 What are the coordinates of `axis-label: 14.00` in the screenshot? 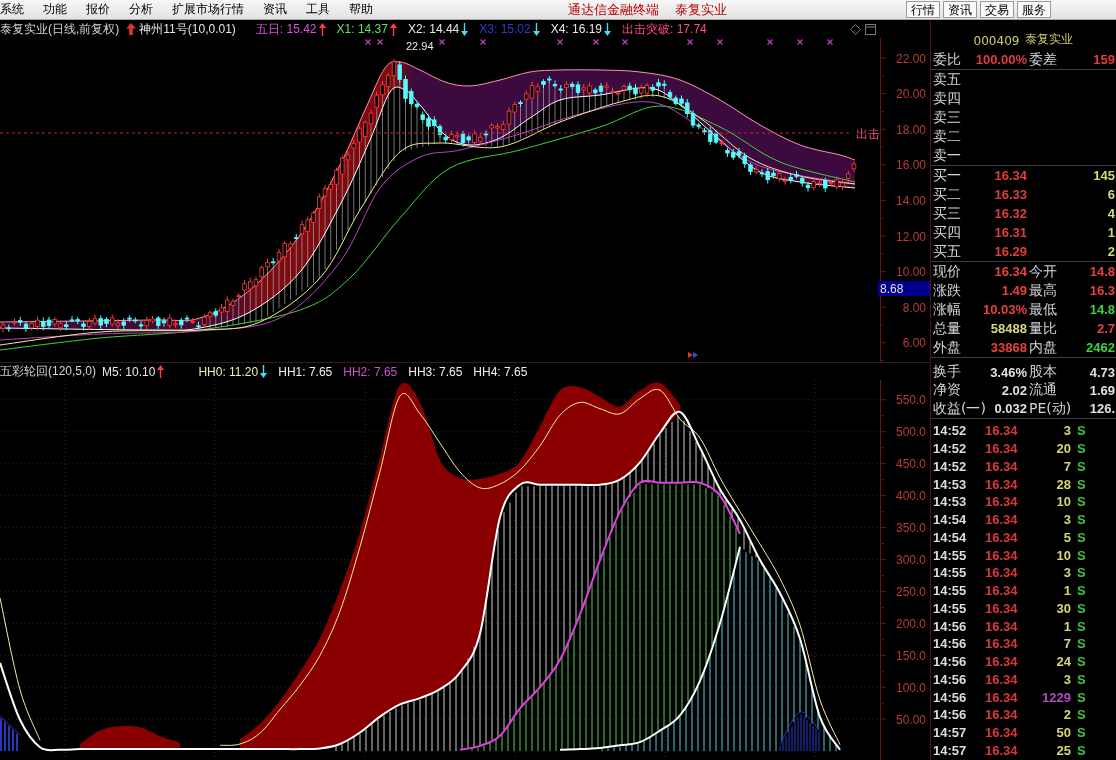 It's located at (910, 200).